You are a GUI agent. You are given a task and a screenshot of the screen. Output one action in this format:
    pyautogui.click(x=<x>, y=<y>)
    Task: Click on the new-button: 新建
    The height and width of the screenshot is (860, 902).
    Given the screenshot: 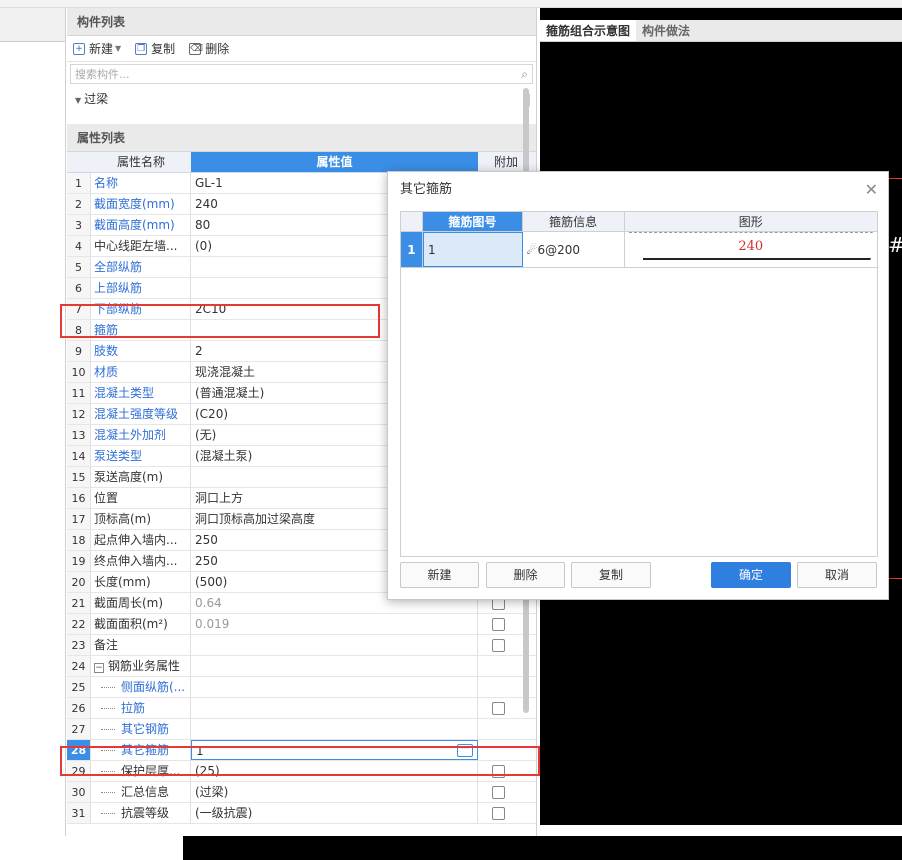 What is the action you would take?
    pyautogui.click(x=439, y=575)
    